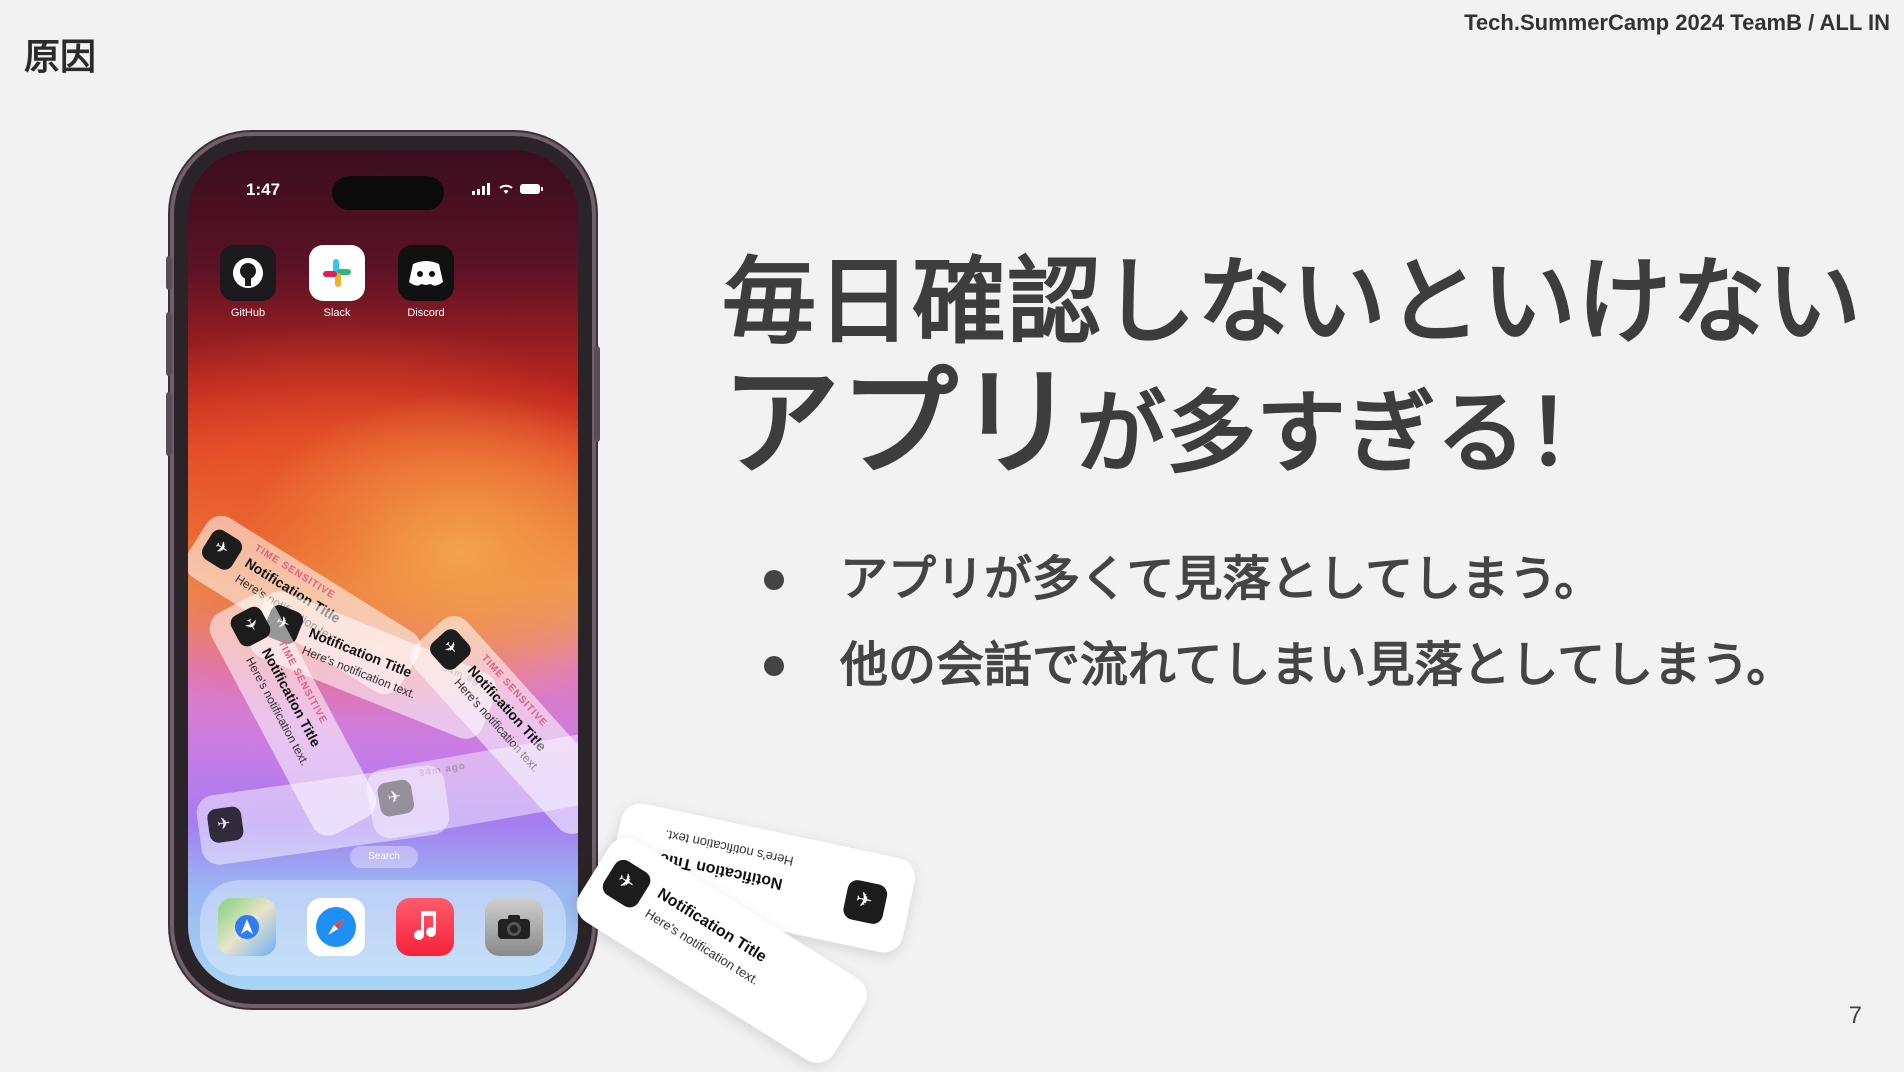 Image resolution: width=1904 pixels, height=1072 pixels. I want to click on headline-rest: が多すぎる！, so click(1346, 433).